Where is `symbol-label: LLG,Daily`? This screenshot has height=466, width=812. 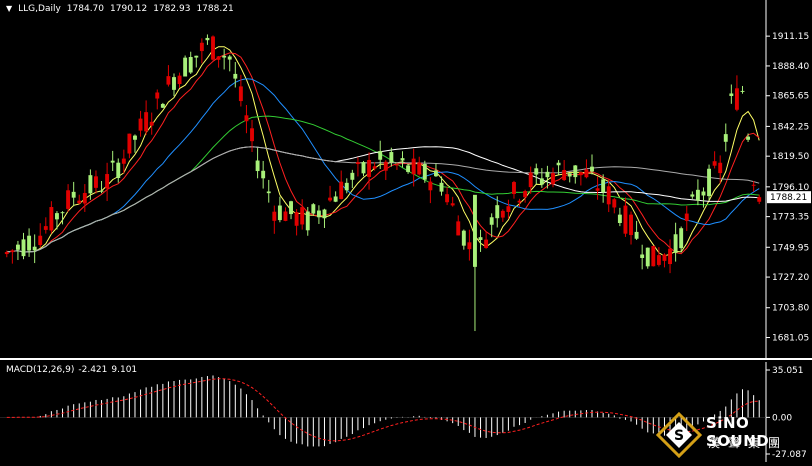 symbol-label: LLG,Daily is located at coordinates (39, 9).